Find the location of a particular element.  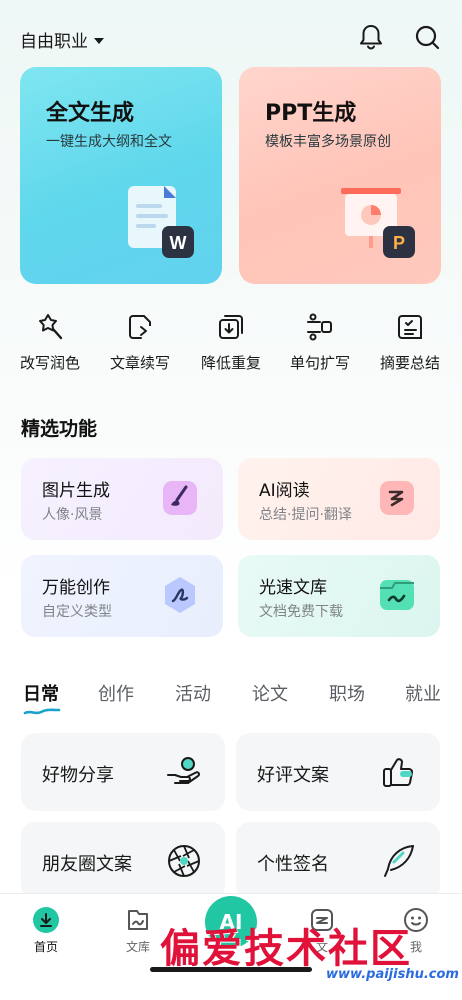

card-title: 全文生成 is located at coordinates (90, 113).